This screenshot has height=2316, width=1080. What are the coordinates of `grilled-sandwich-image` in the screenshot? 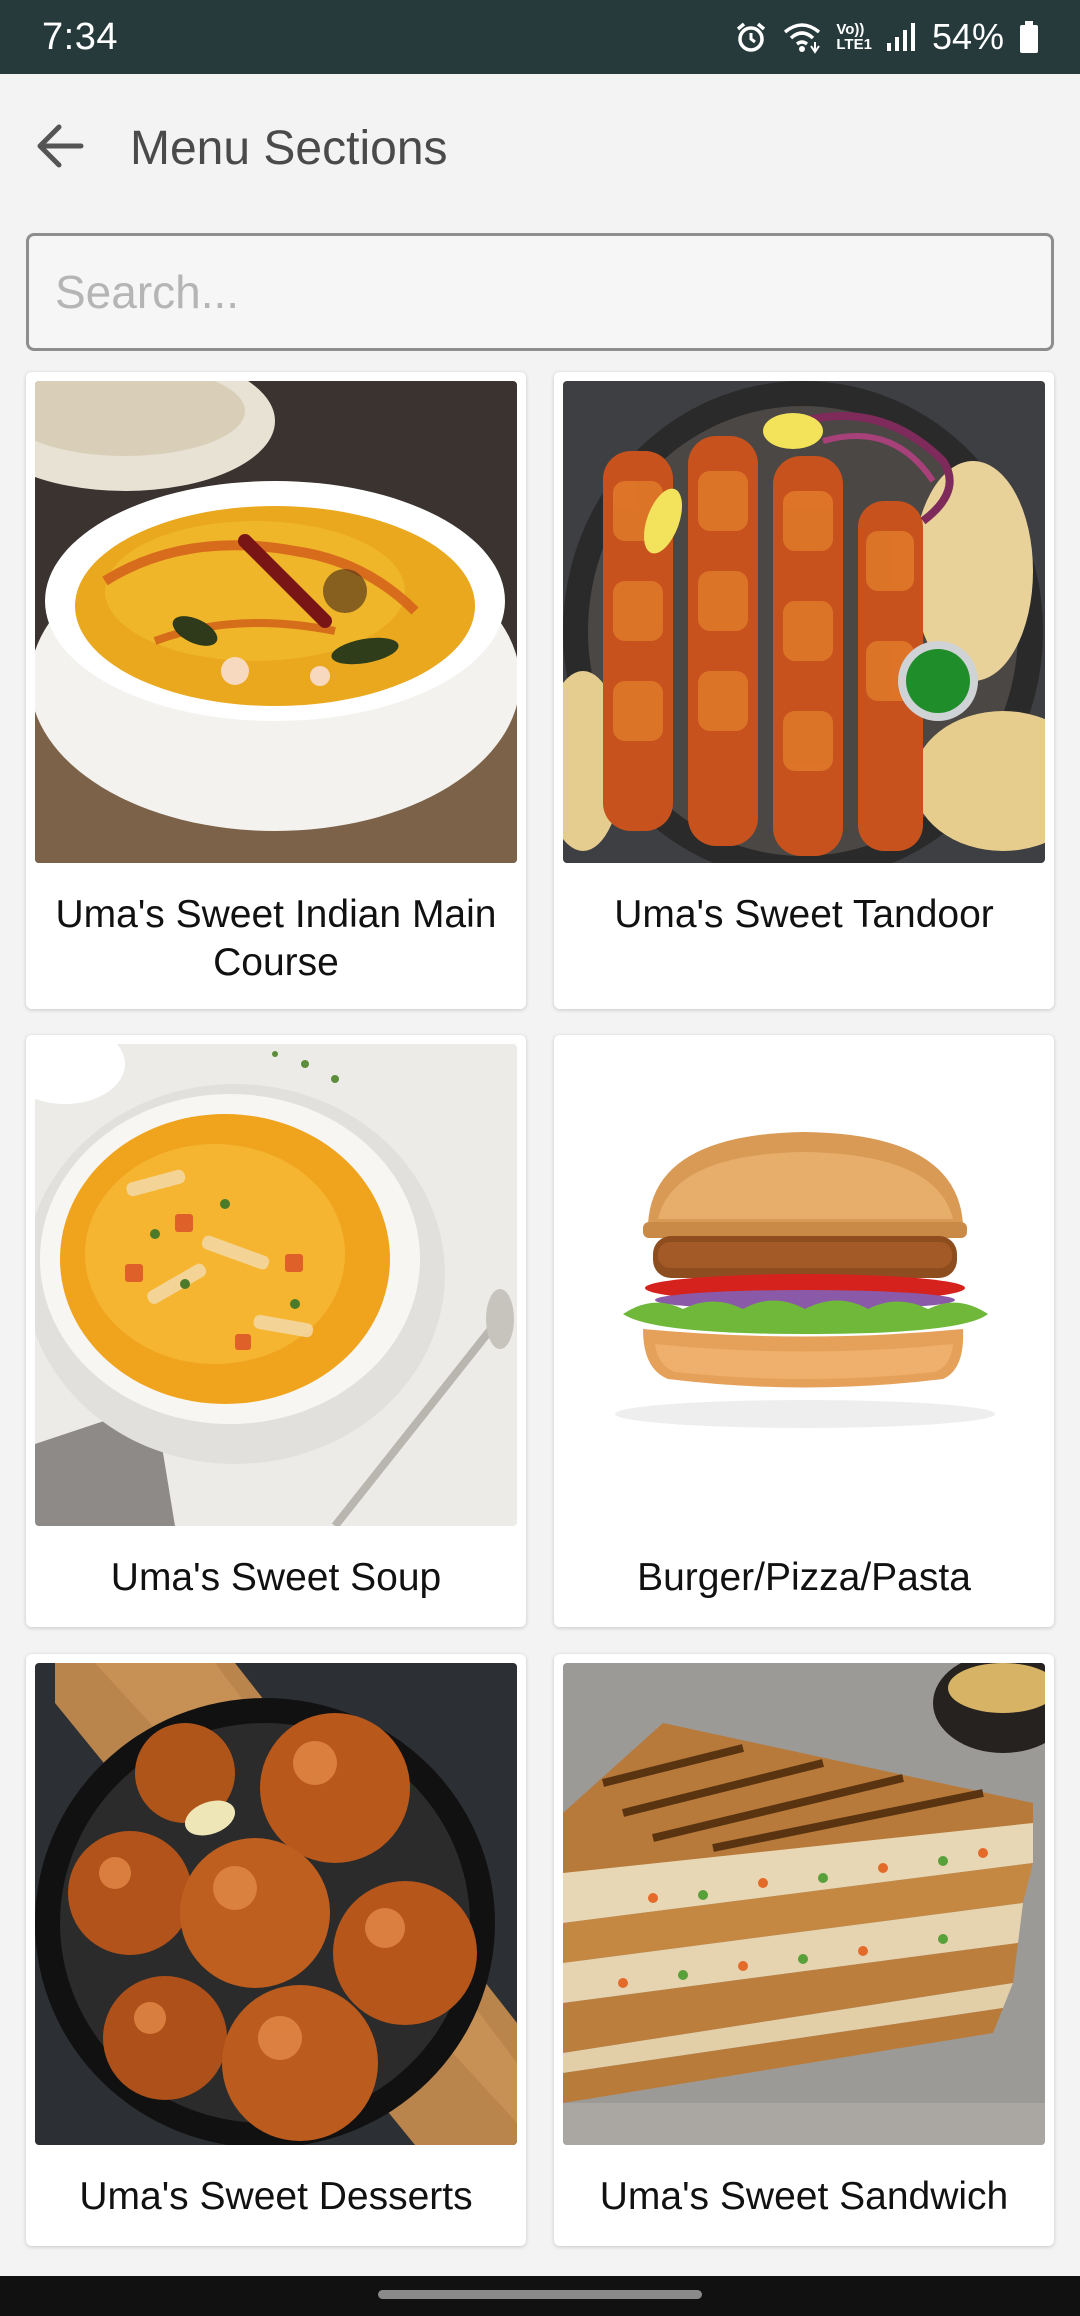 It's located at (804, 1904).